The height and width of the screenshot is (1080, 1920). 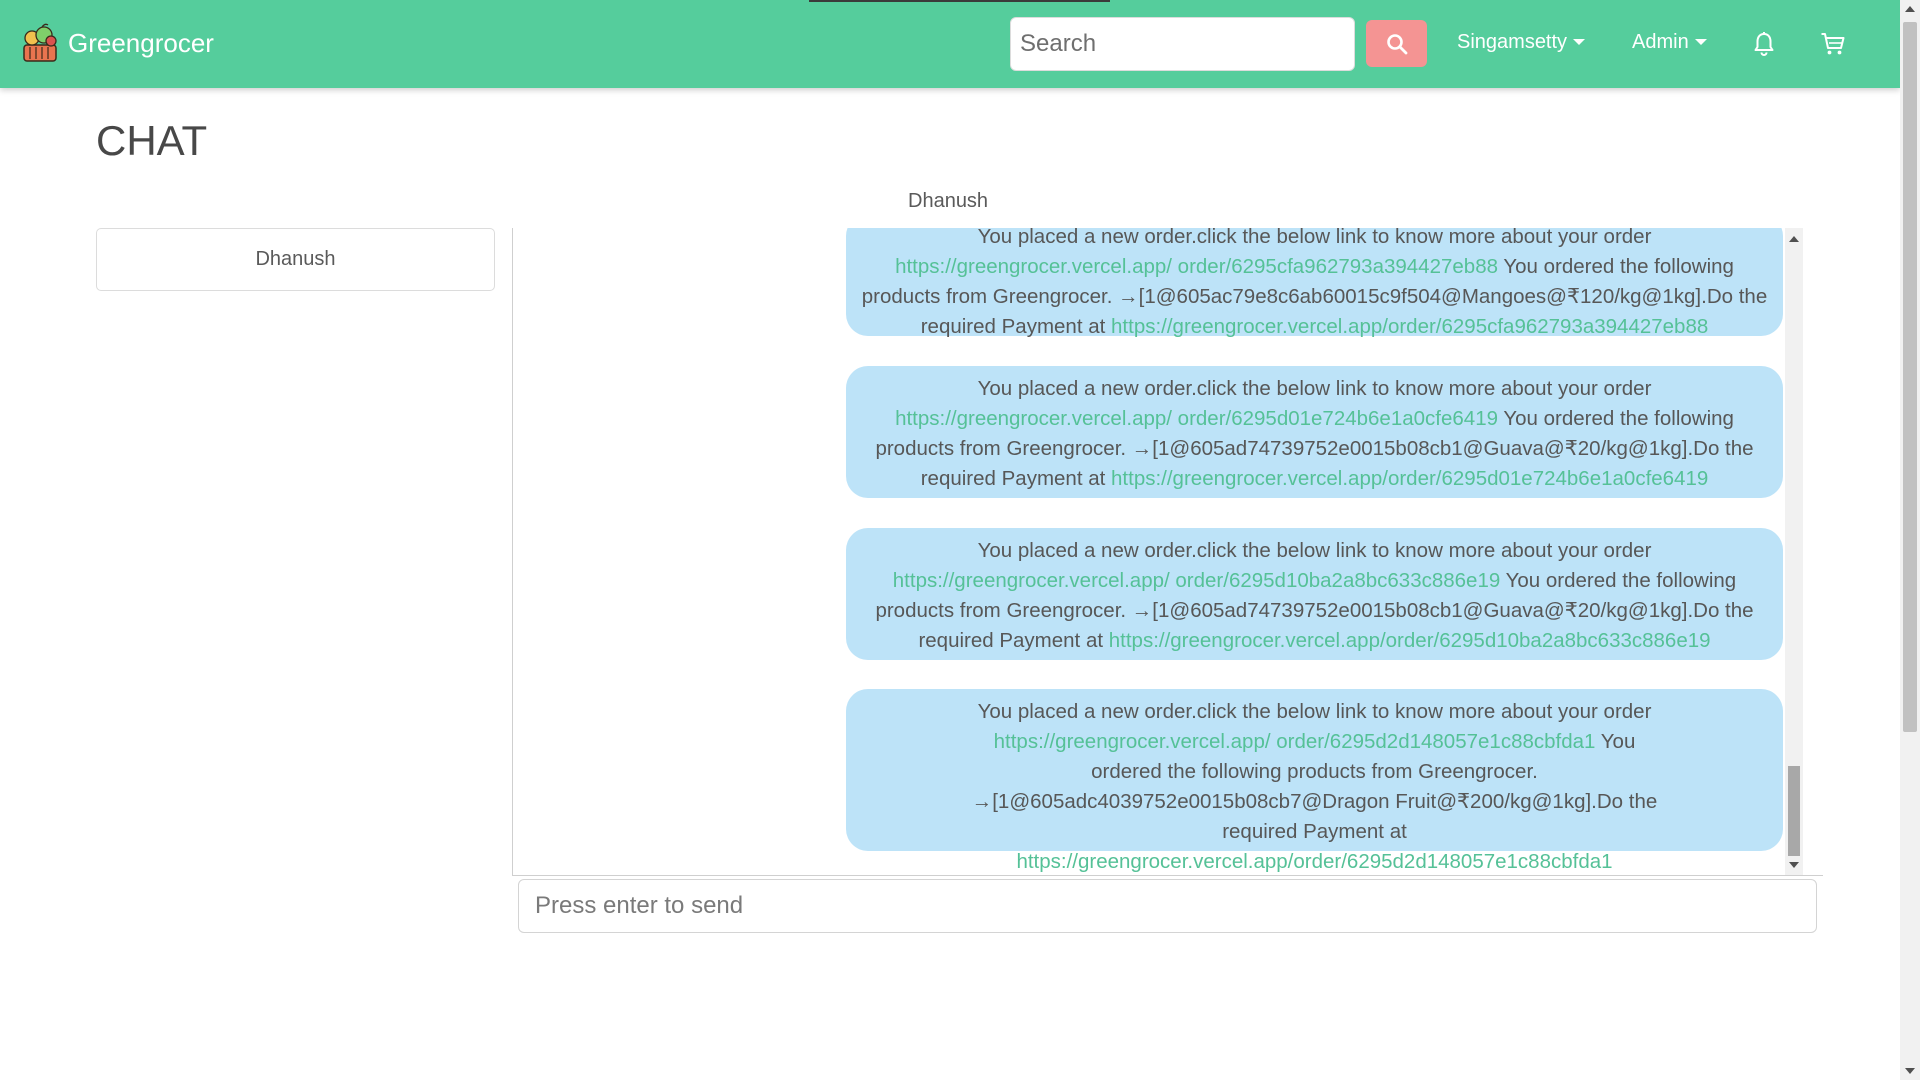 What do you see at coordinates (1182, 44) in the screenshot?
I see `search-input` at bounding box center [1182, 44].